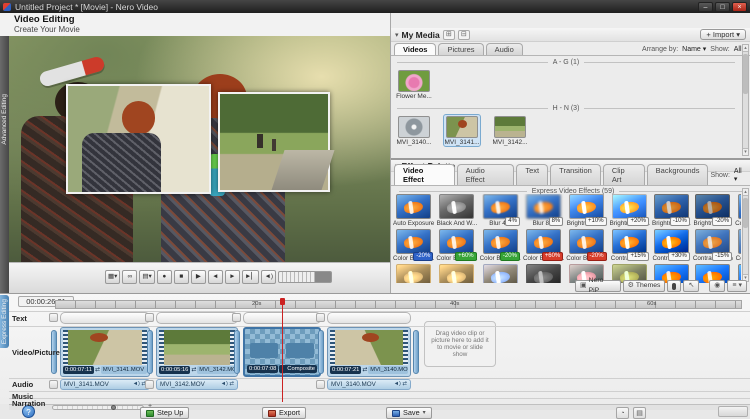 The height and width of the screenshot is (419, 750). I want to click on zoom-slider-handle, so click(113, 407).